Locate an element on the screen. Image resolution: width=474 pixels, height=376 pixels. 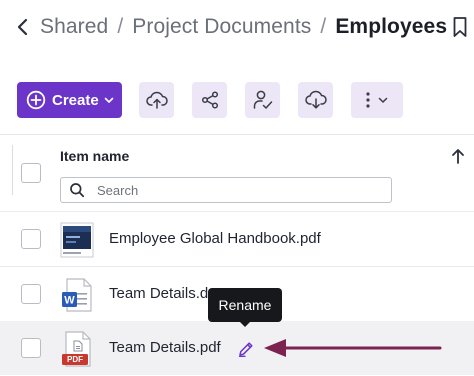
breadcrumb: Shared / Project Documents / Employees is located at coordinates (243, 27).